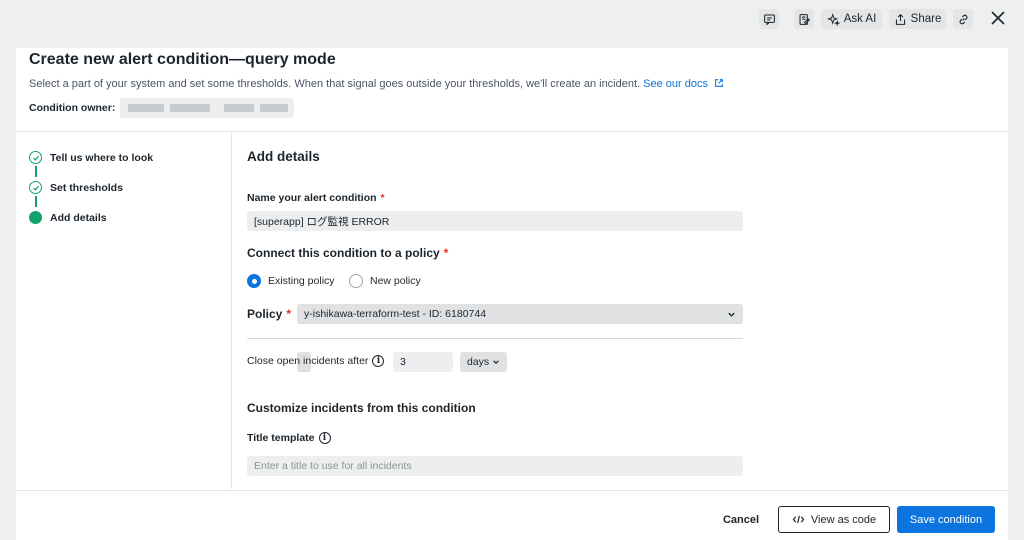 This screenshot has height=540, width=1024. I want to click on step-add-details: Add details, so click(68, 217).